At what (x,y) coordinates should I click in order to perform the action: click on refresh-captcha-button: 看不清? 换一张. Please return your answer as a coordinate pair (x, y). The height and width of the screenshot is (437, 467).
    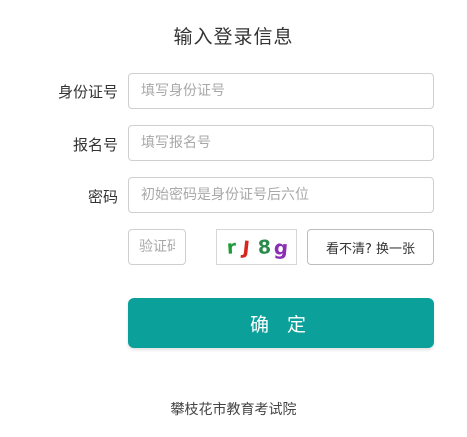
    Looking at the image, I should click on (370, 247).